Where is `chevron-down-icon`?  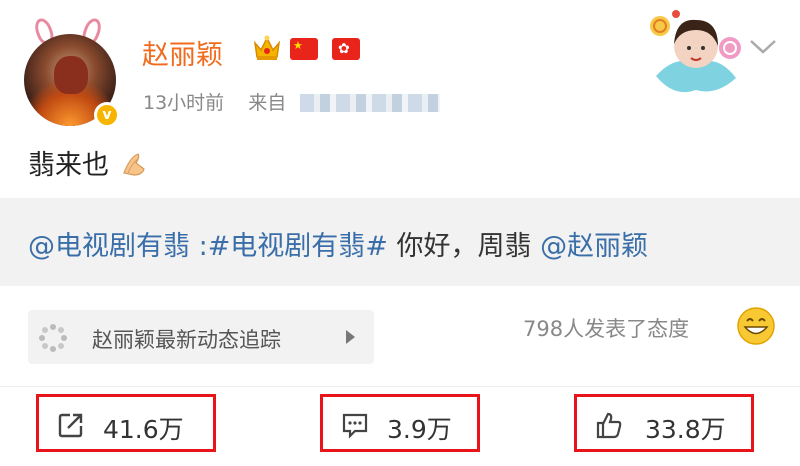 chevron-down-icon is located at coordinates (763, 46).